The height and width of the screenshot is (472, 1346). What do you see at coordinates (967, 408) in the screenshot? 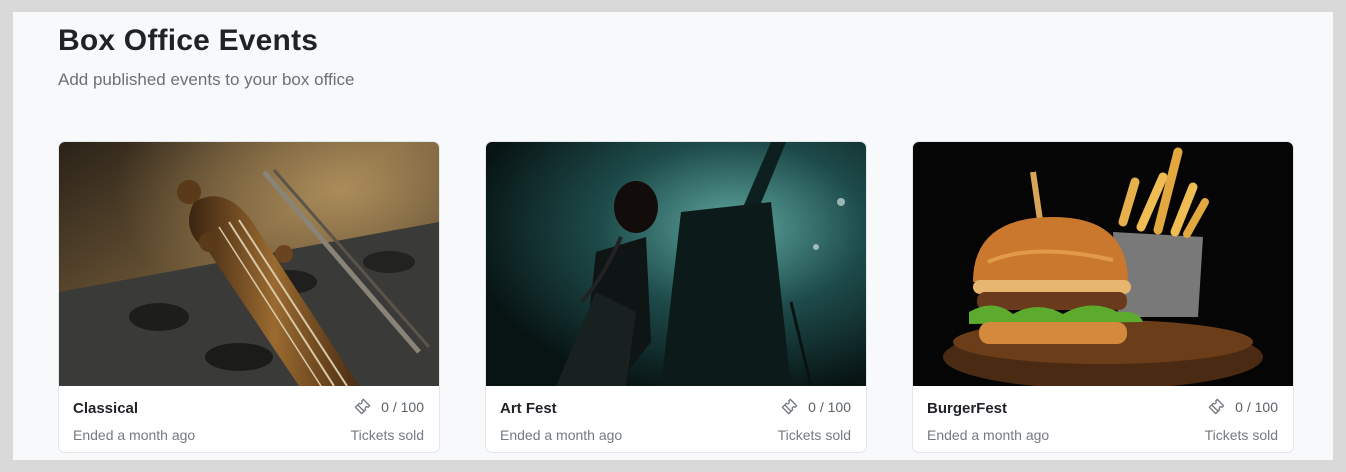
I see `event-name: BurgerFest` at bounding box center [967, 408].